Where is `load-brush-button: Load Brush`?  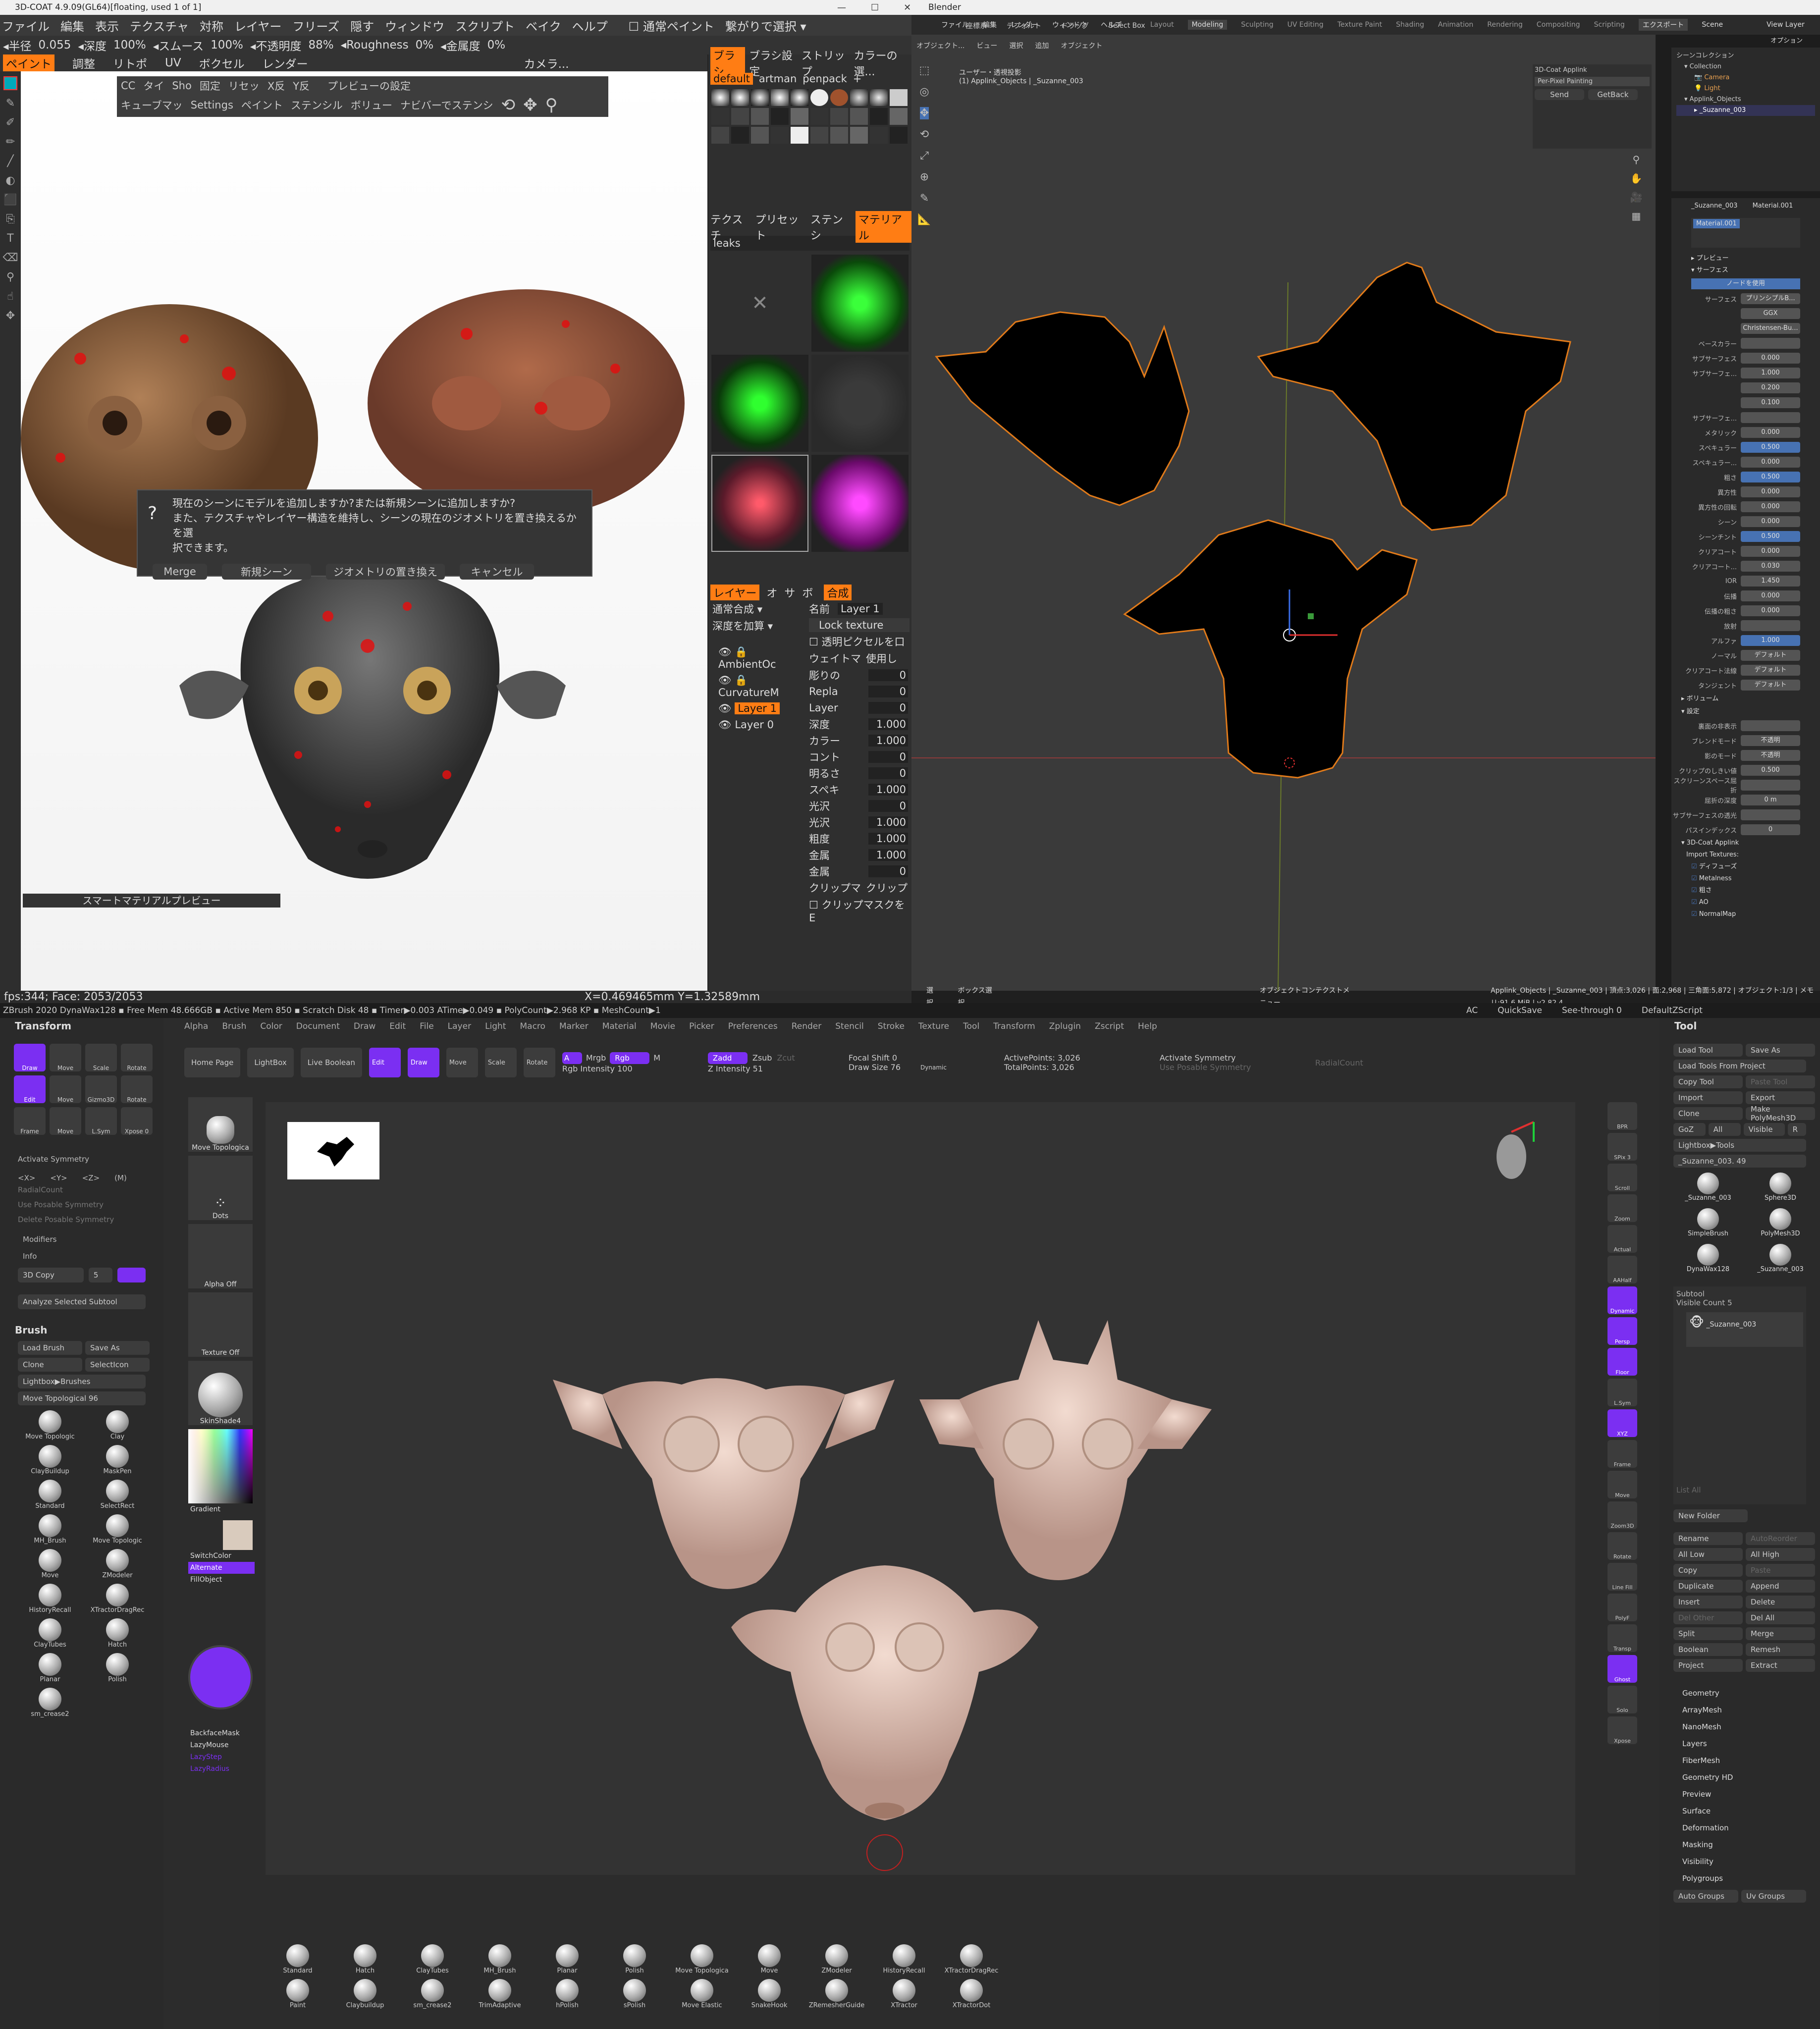
load-brush-button: Load Brush is located at coordinates (50, 1348).